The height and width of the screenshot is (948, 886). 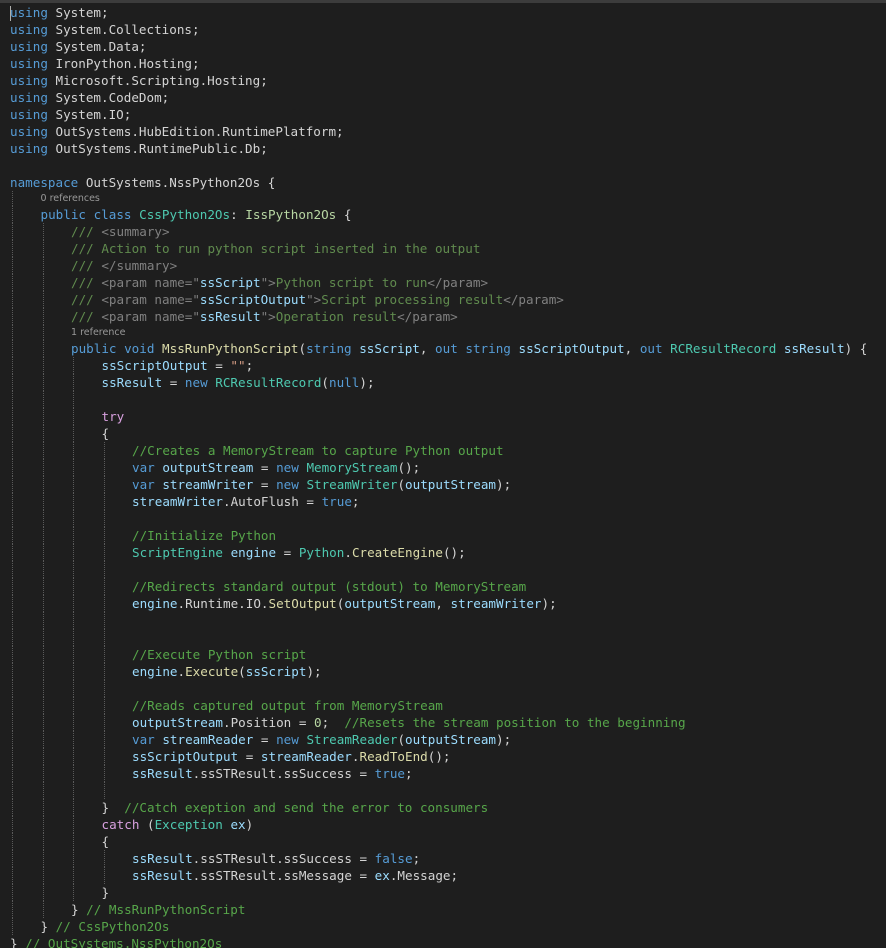 What do you see at coordinates (143, 739) in the screenshot?
I see `code-token: var` at bounding box center [143, 739].